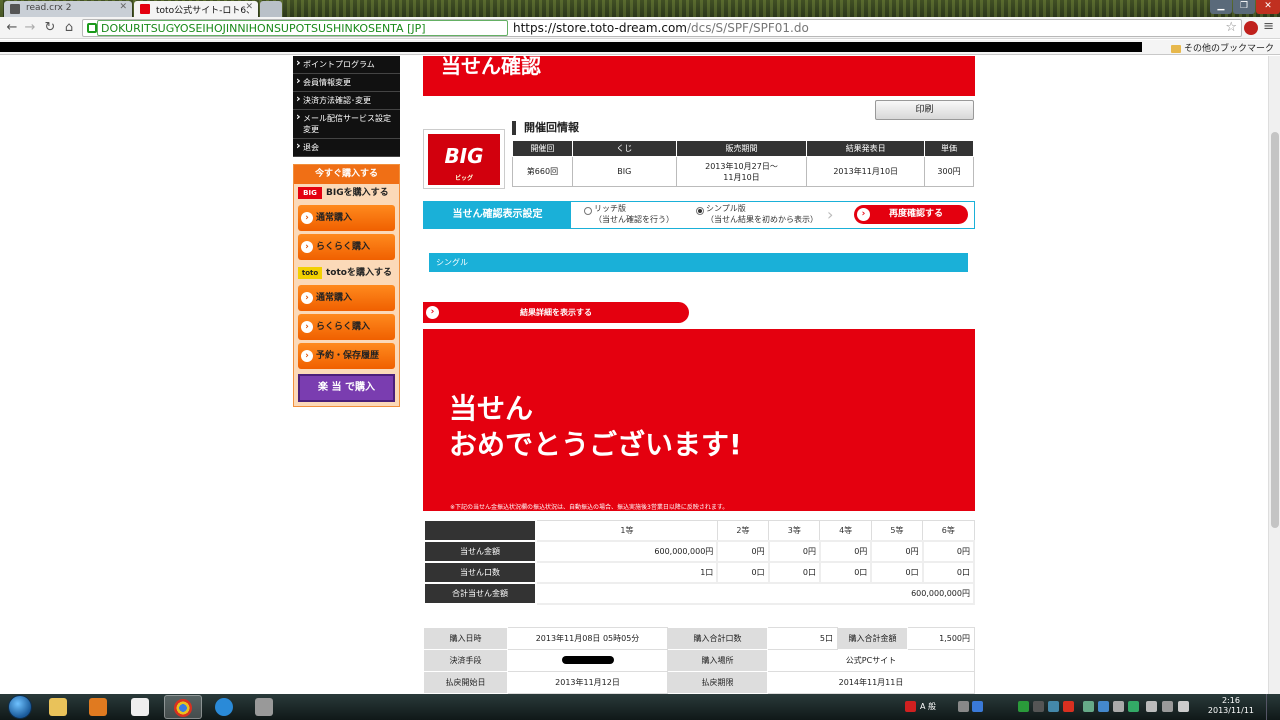  What do you see at coordinates (69, 28) in the screenshot?
I see `home-icon: ⌂` at bounding box center [69, 28].